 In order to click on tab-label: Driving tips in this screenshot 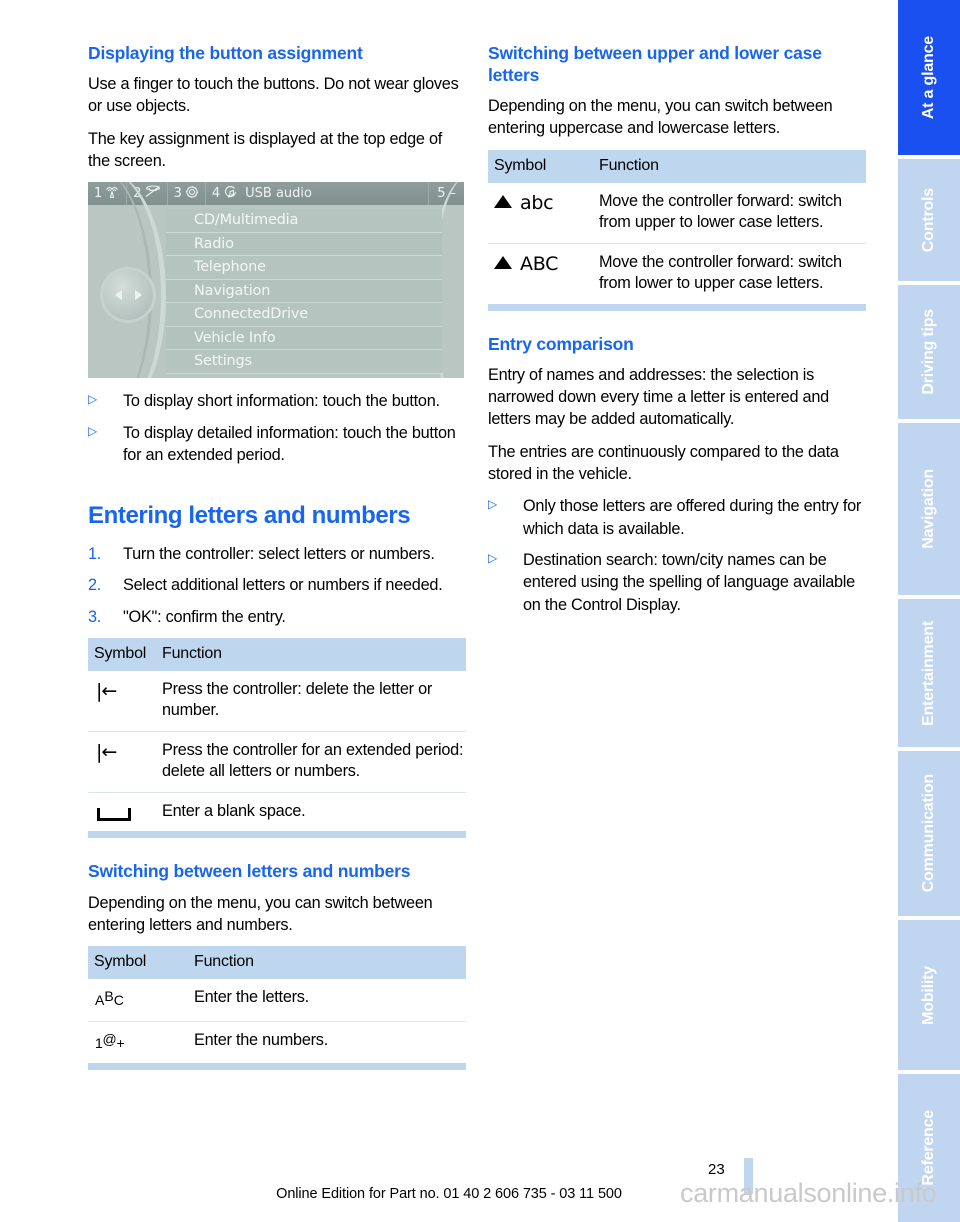, I will do `click(928, 352)`.